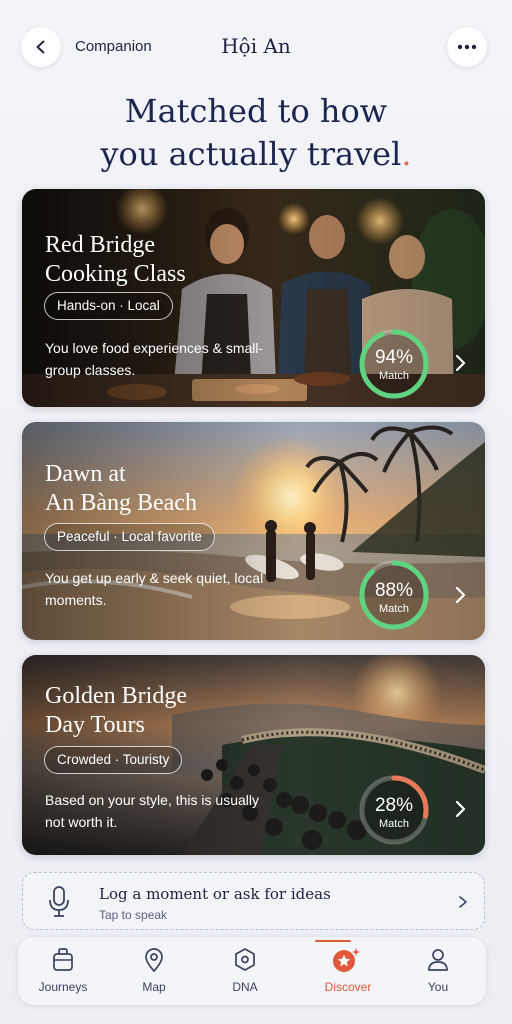  I want to click on log-moment-title: Log a moment or ask for ideas, so click(215, 894).